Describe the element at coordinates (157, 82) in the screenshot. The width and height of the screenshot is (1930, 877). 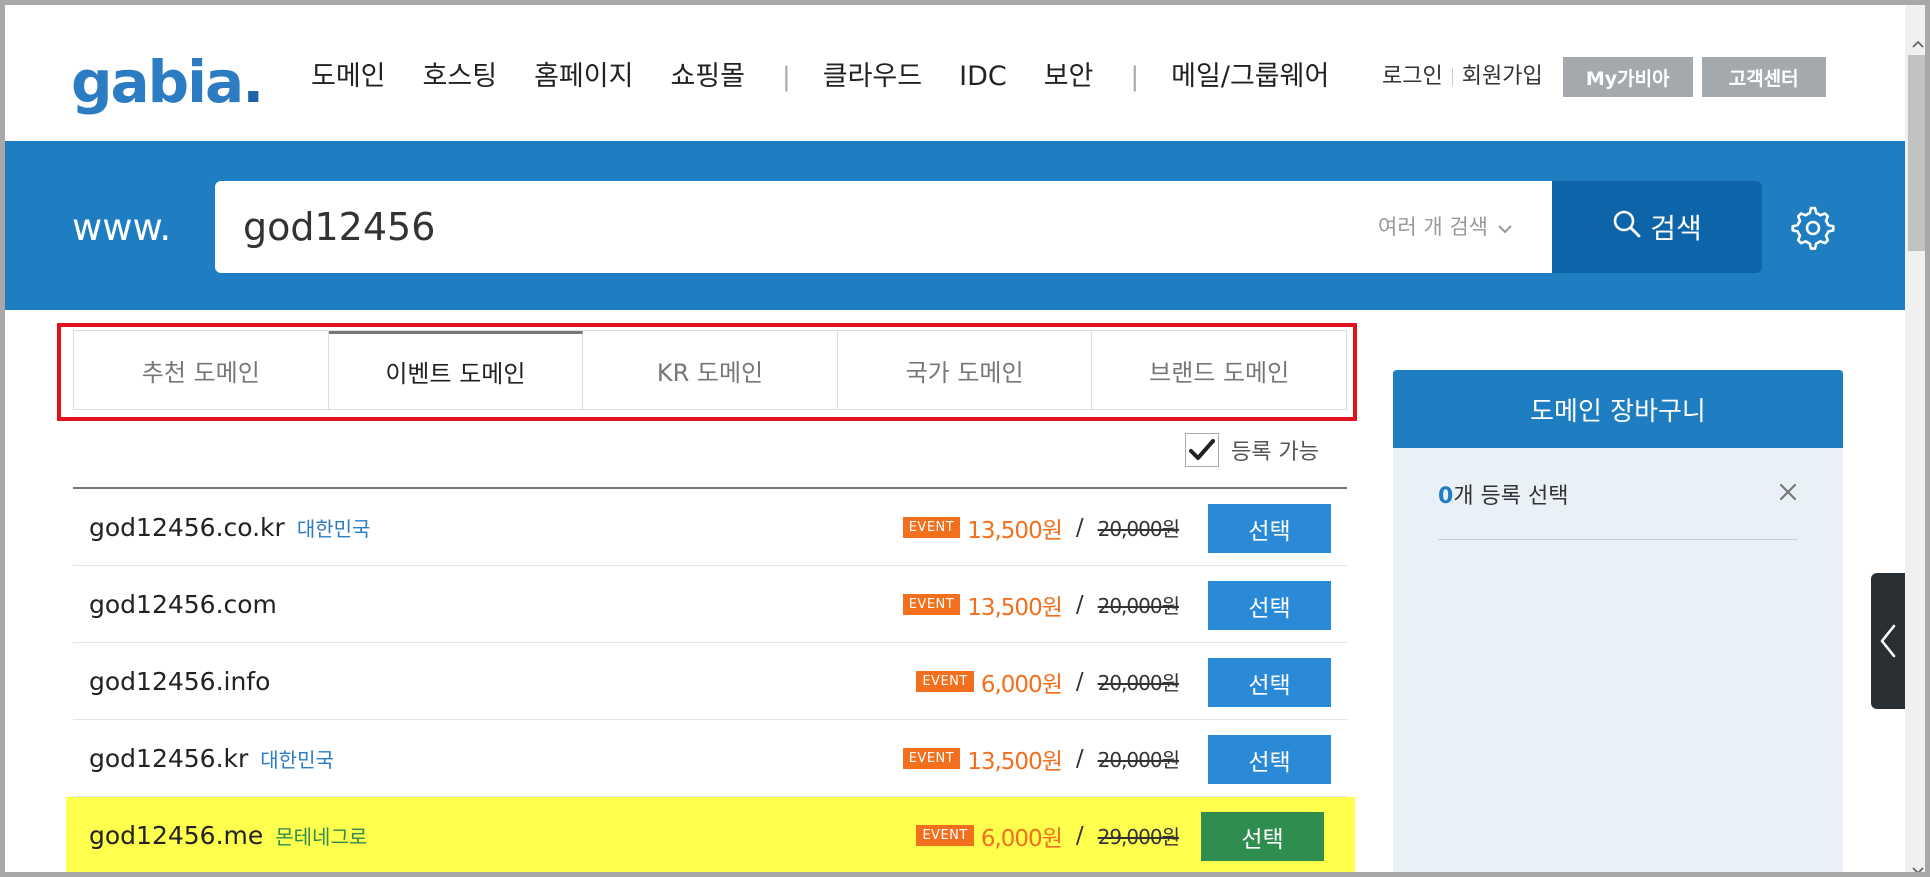
I see `logo-text: gabia` at that location.